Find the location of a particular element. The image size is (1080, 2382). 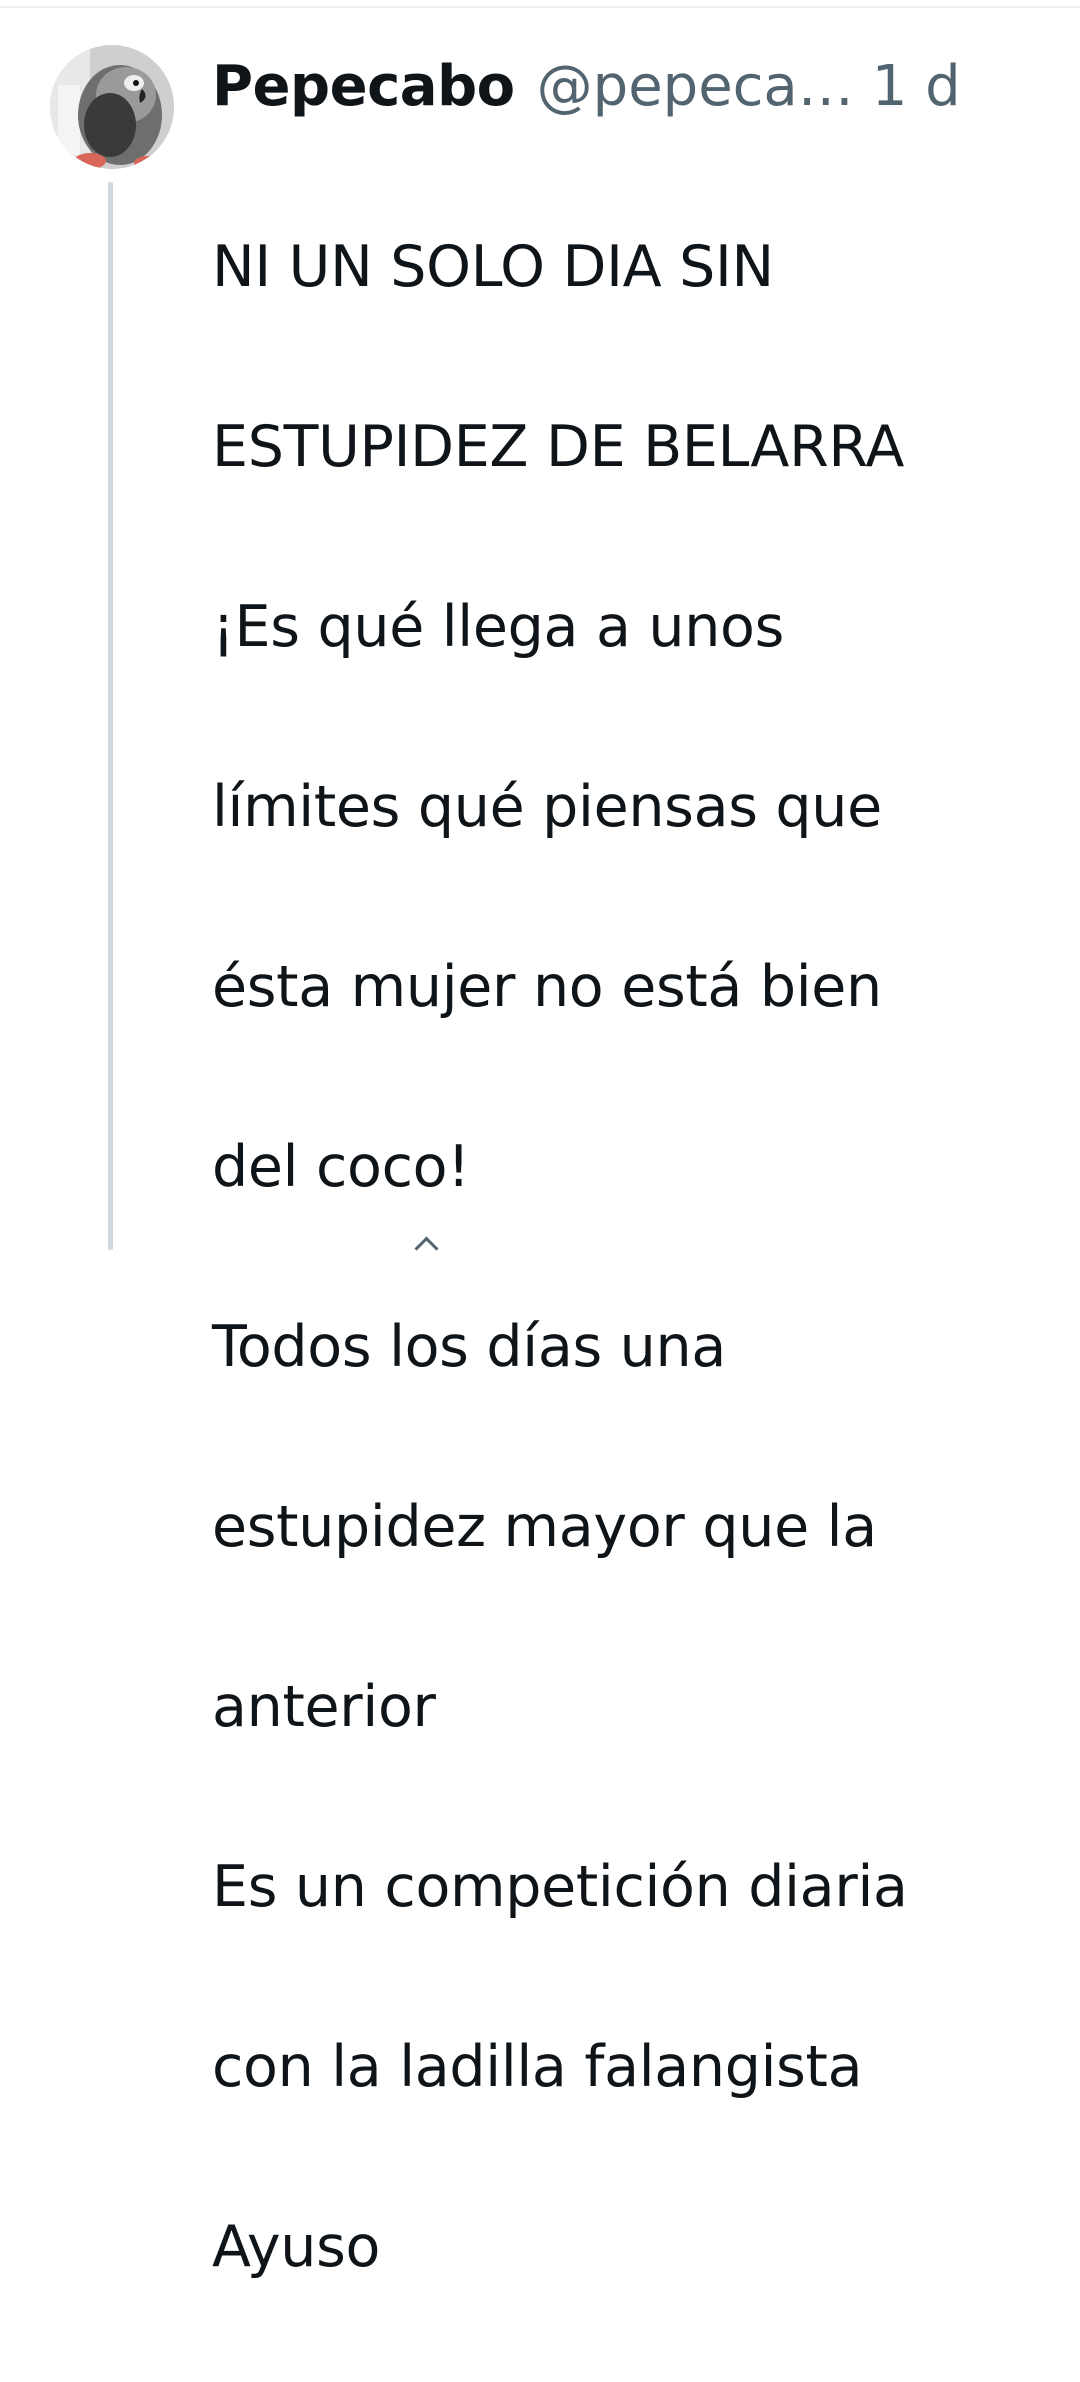

tweet-line: Ayuso is located at coordinates (296, 2247).